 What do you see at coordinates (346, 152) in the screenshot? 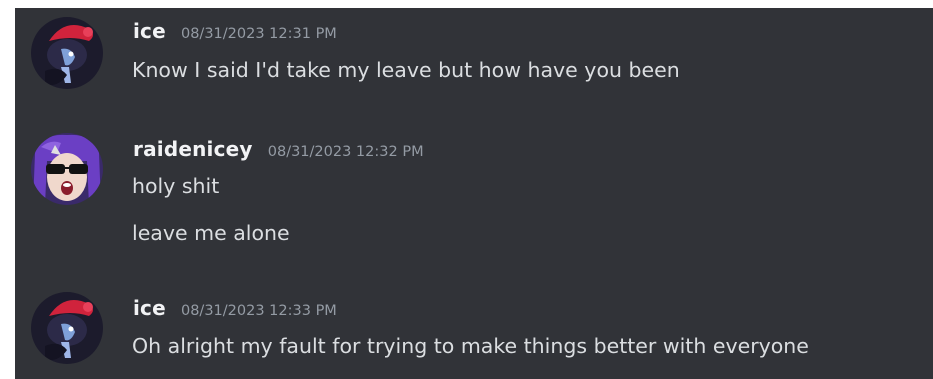
I see `timestamp: 08/31/2023 12:32 PM` at bounding box center [346, 152].